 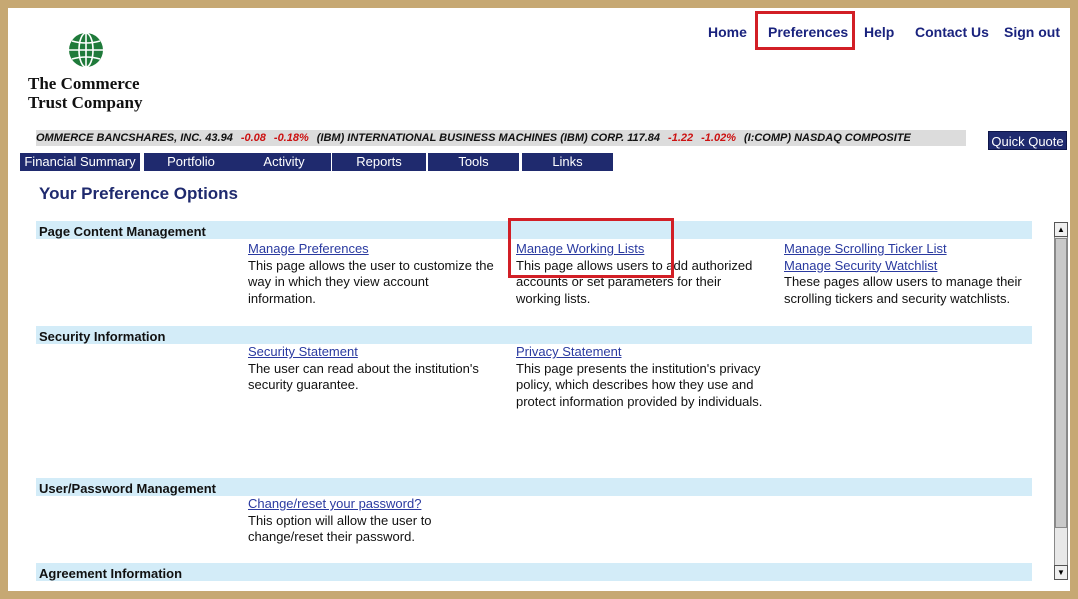 I want to click on brand-line-1: The Commerce, so click(x=84, y=83).